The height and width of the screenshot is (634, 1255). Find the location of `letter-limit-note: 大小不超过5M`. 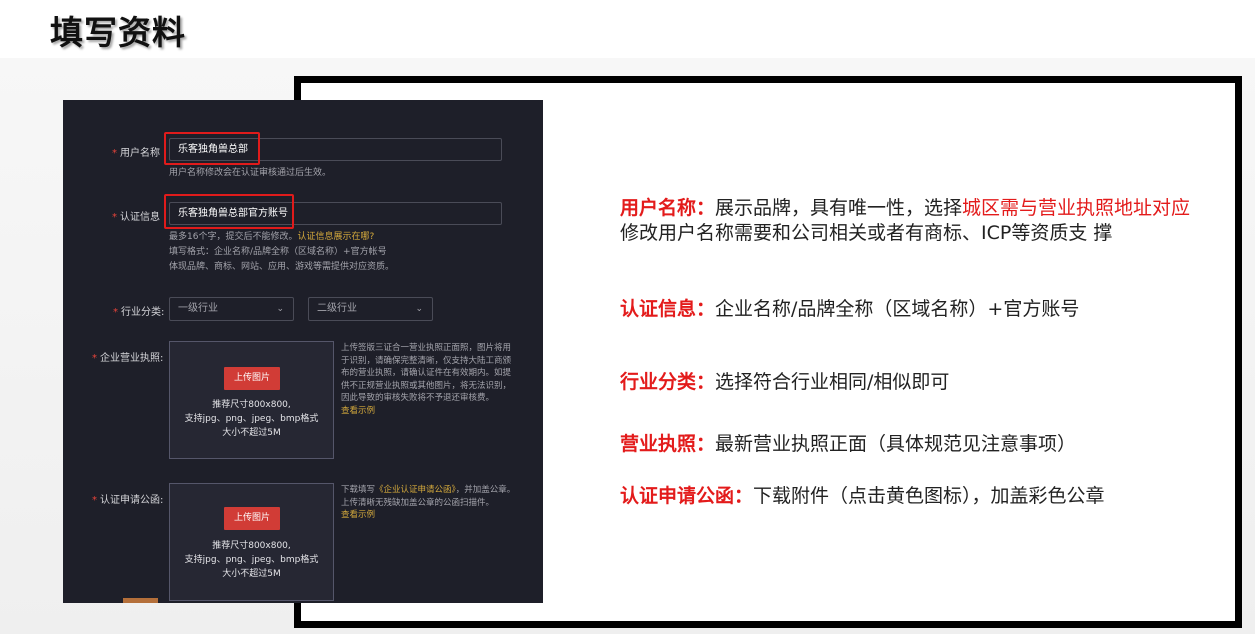

letter-limit-note: 大小不超过5M is located at coordinates (251, 574).